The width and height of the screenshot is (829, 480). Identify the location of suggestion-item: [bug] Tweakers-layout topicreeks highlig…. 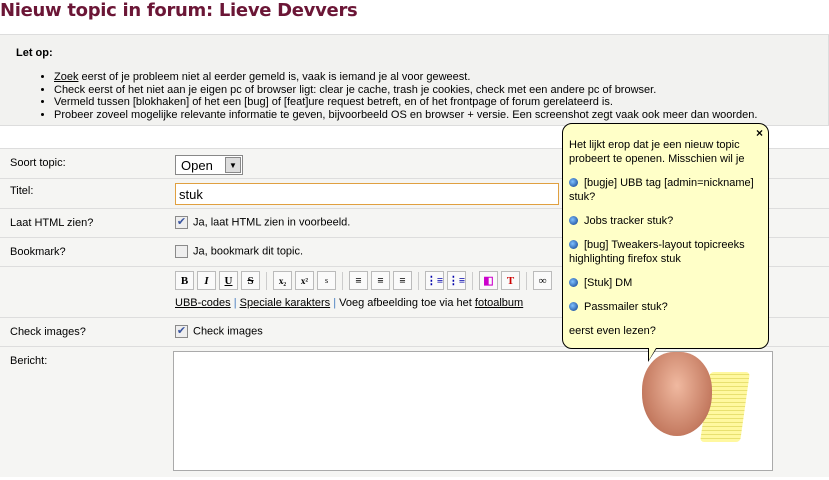
(665, 252).